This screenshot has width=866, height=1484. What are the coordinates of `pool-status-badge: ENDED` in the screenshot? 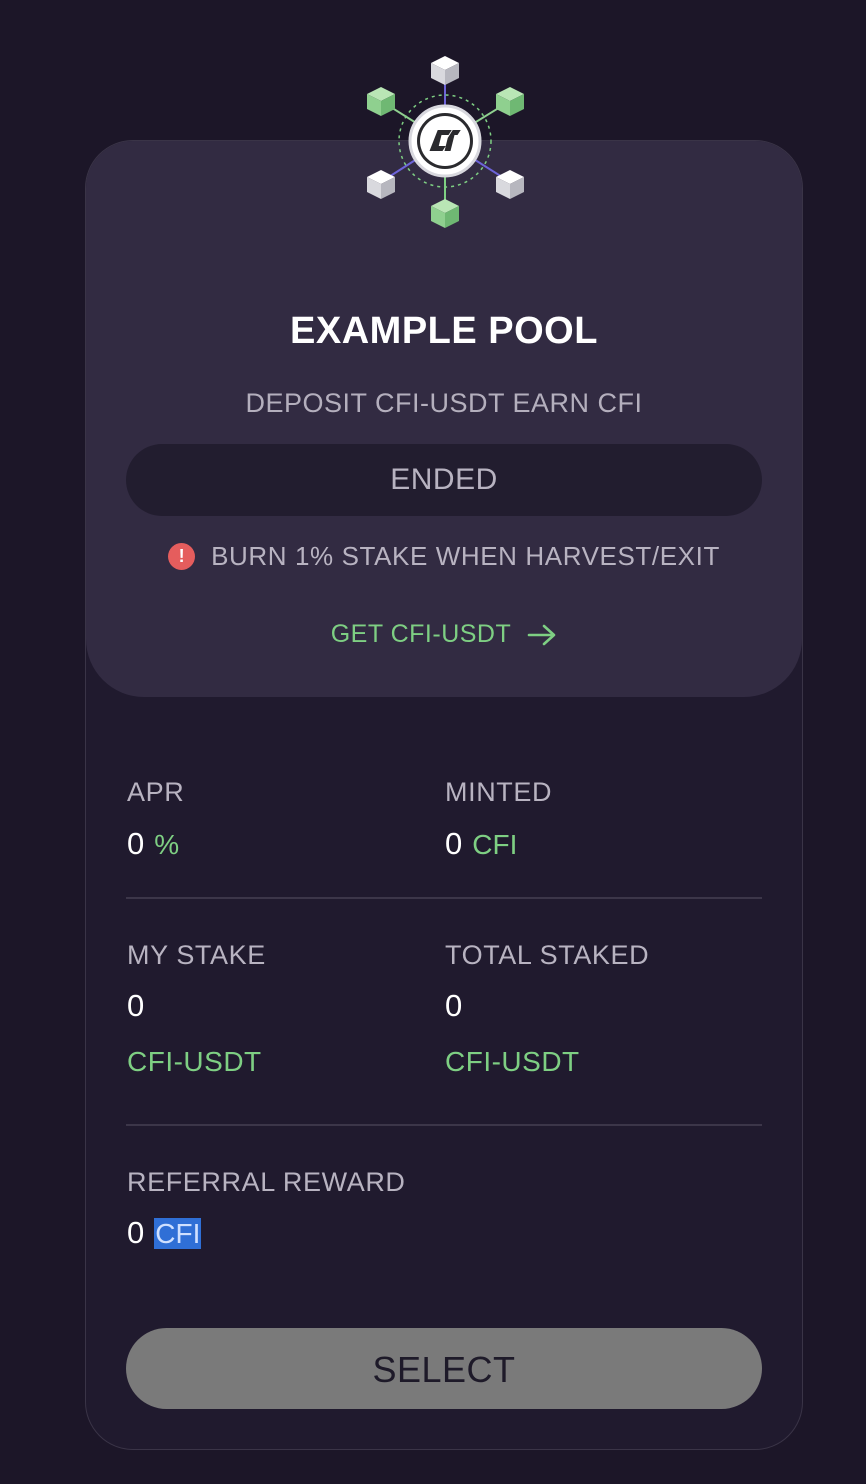 It's located at (444, 480).